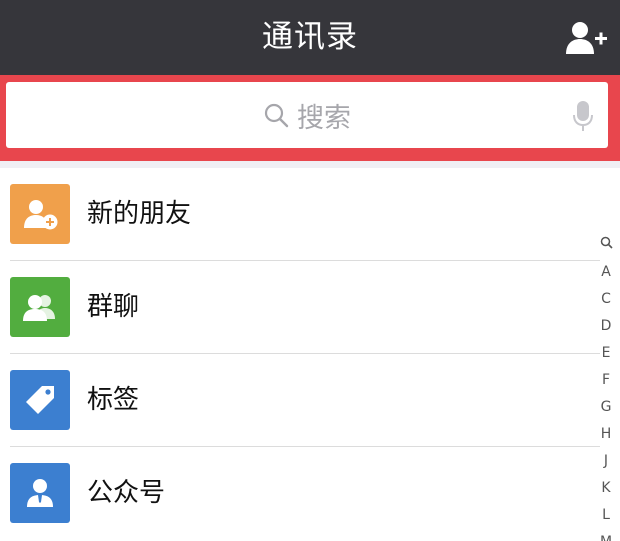  I want to click on add-contact-button, so click(586, 38).